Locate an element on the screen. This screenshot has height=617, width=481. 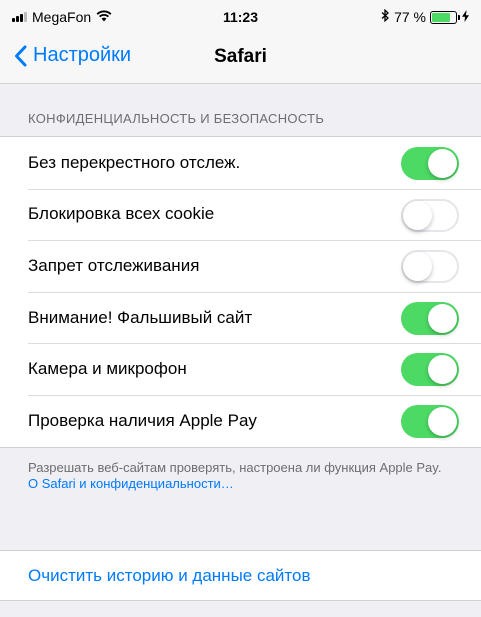
setting-label: Проверка наличия Apple Pay is located at coordinates (142, 420).